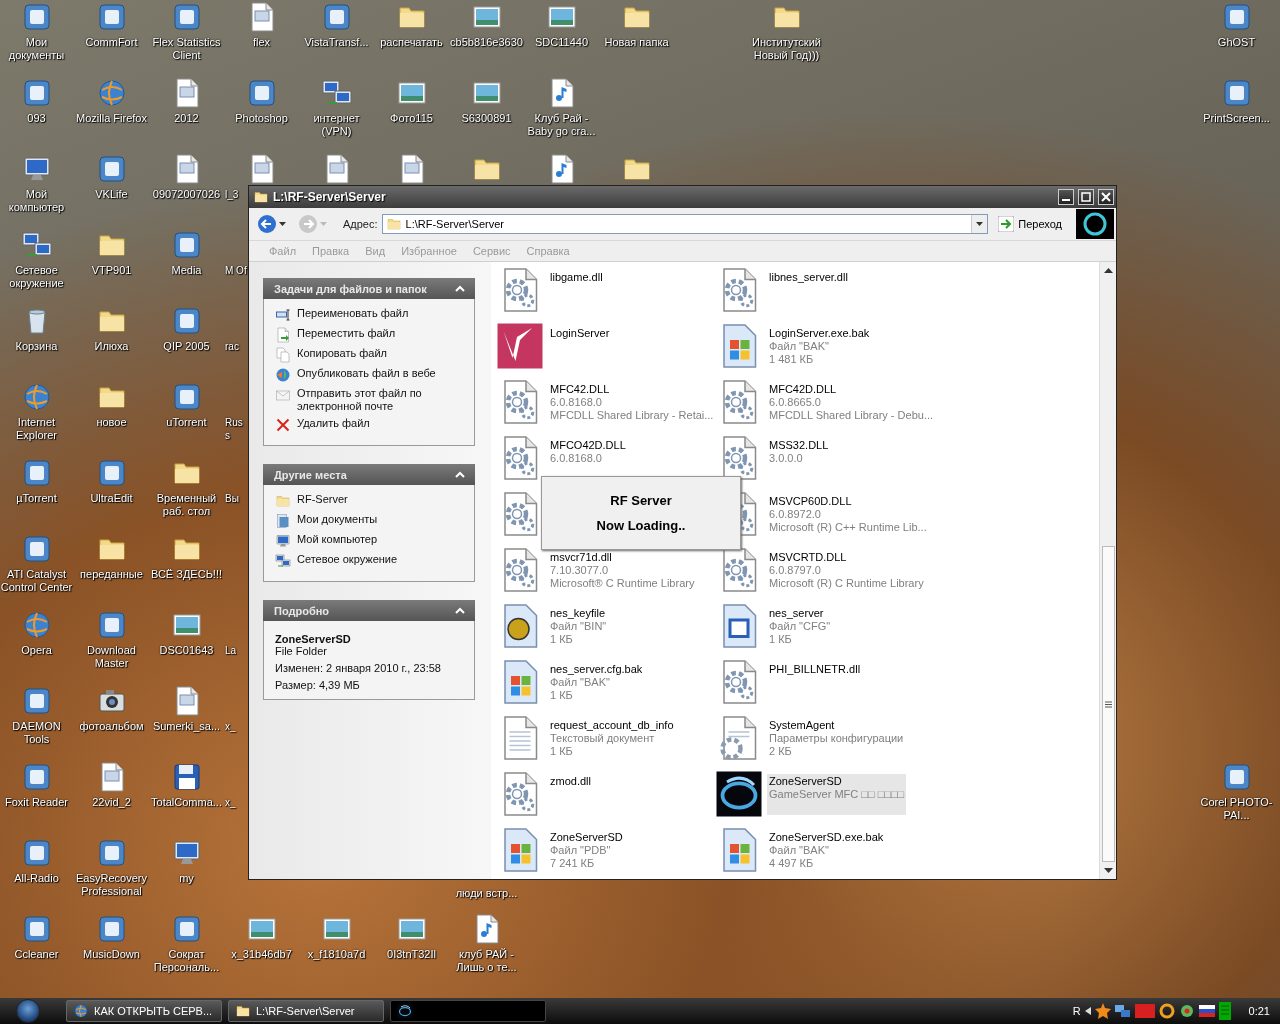  Describe the element at coordinates (837, 794) in the screenshot. I see `selection-highlight: ZoneServerSD GameServer MFC □□ □□□□` at that location.